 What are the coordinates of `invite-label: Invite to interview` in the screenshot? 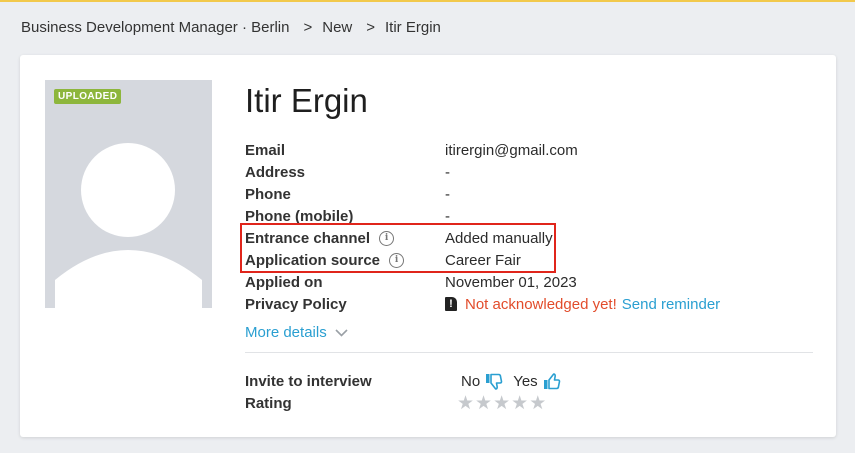 It's located at (308, 381).